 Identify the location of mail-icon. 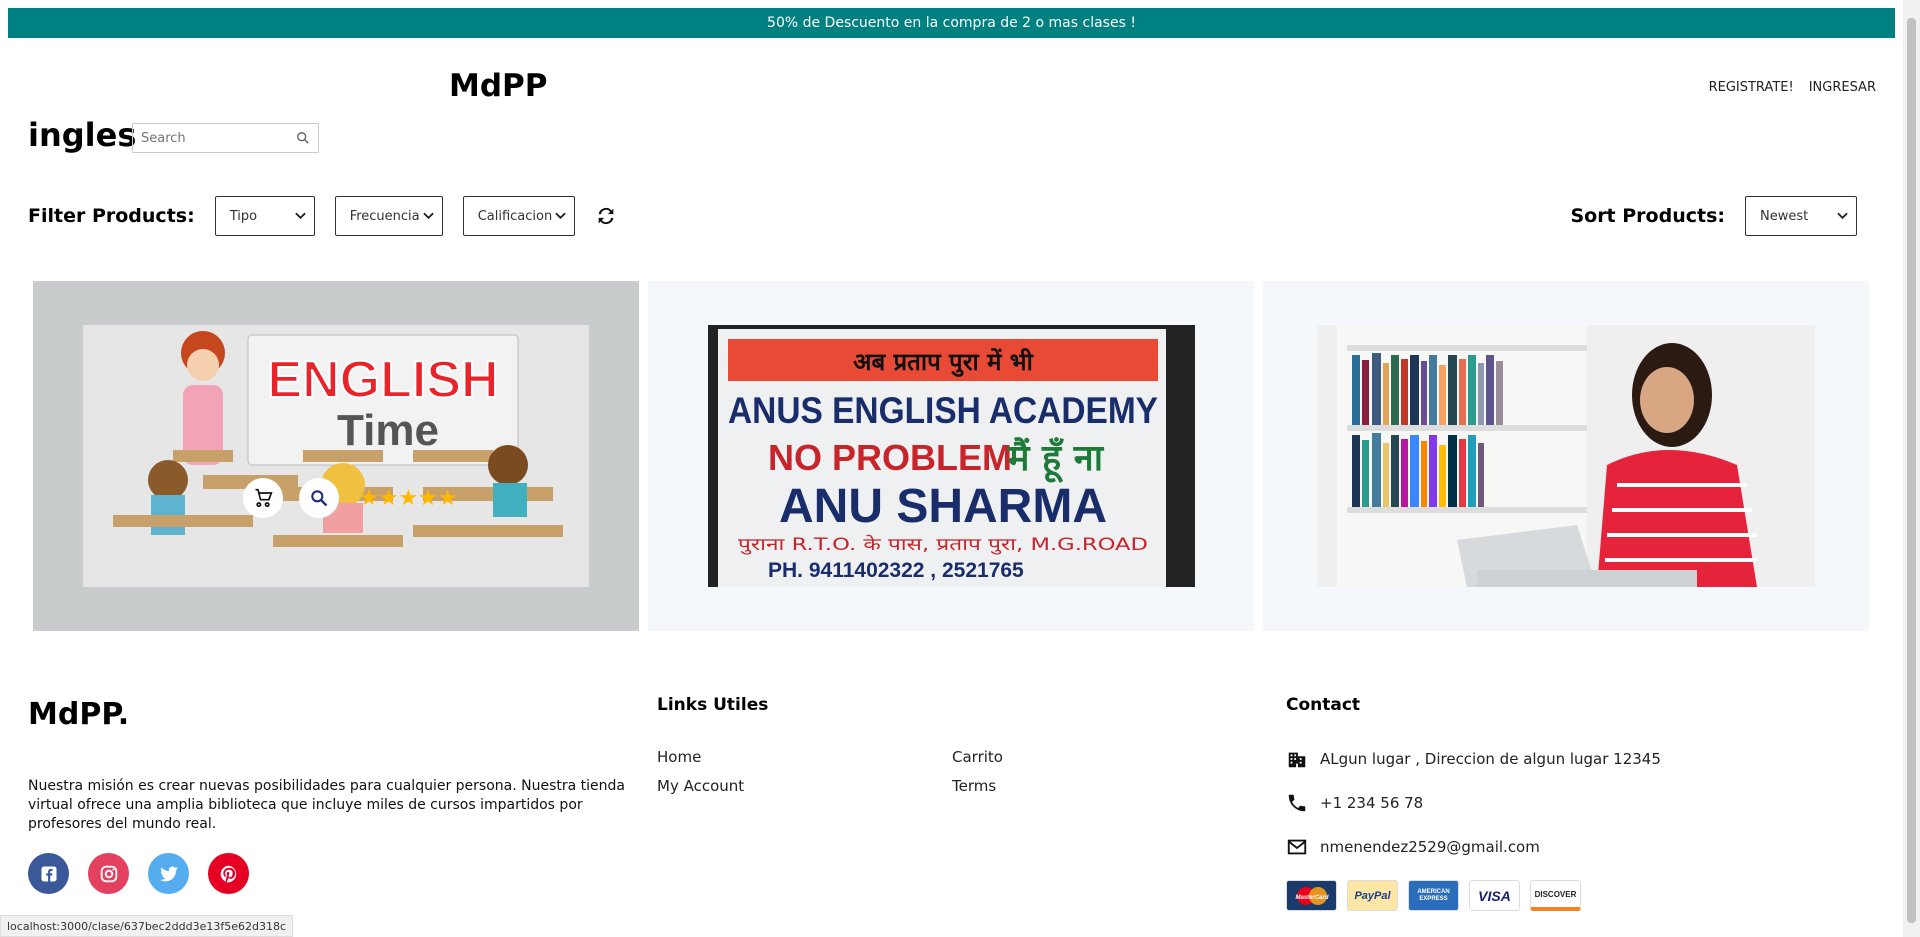
(1297, 847).